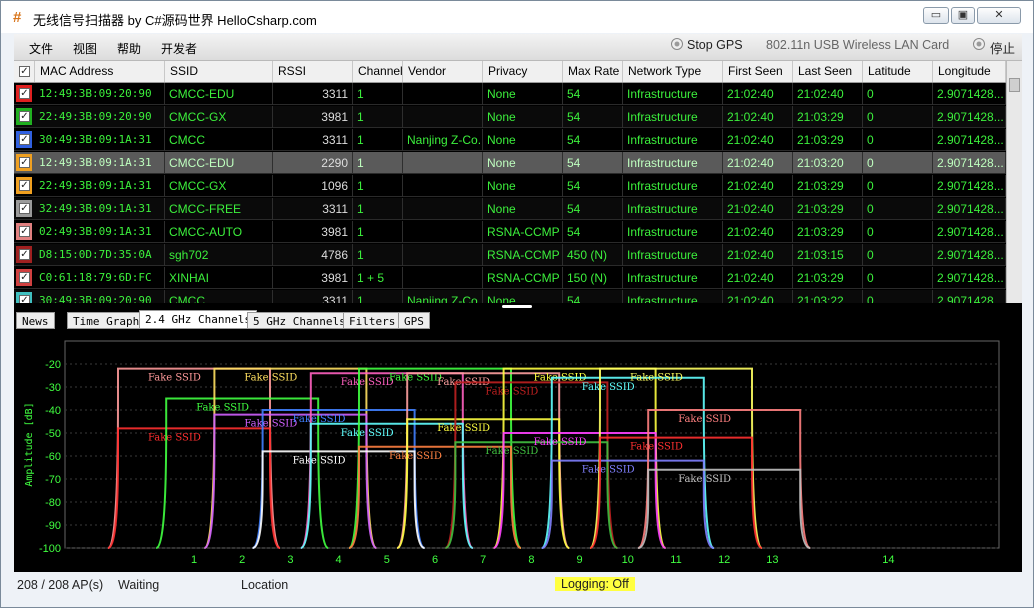 Image resolution: width=1034 pixels, height=608 pixels. What do you see at coordinates (372, 320) in the screenshot?
I see `tab-filters: Filters` at bounding box center [372, 320].